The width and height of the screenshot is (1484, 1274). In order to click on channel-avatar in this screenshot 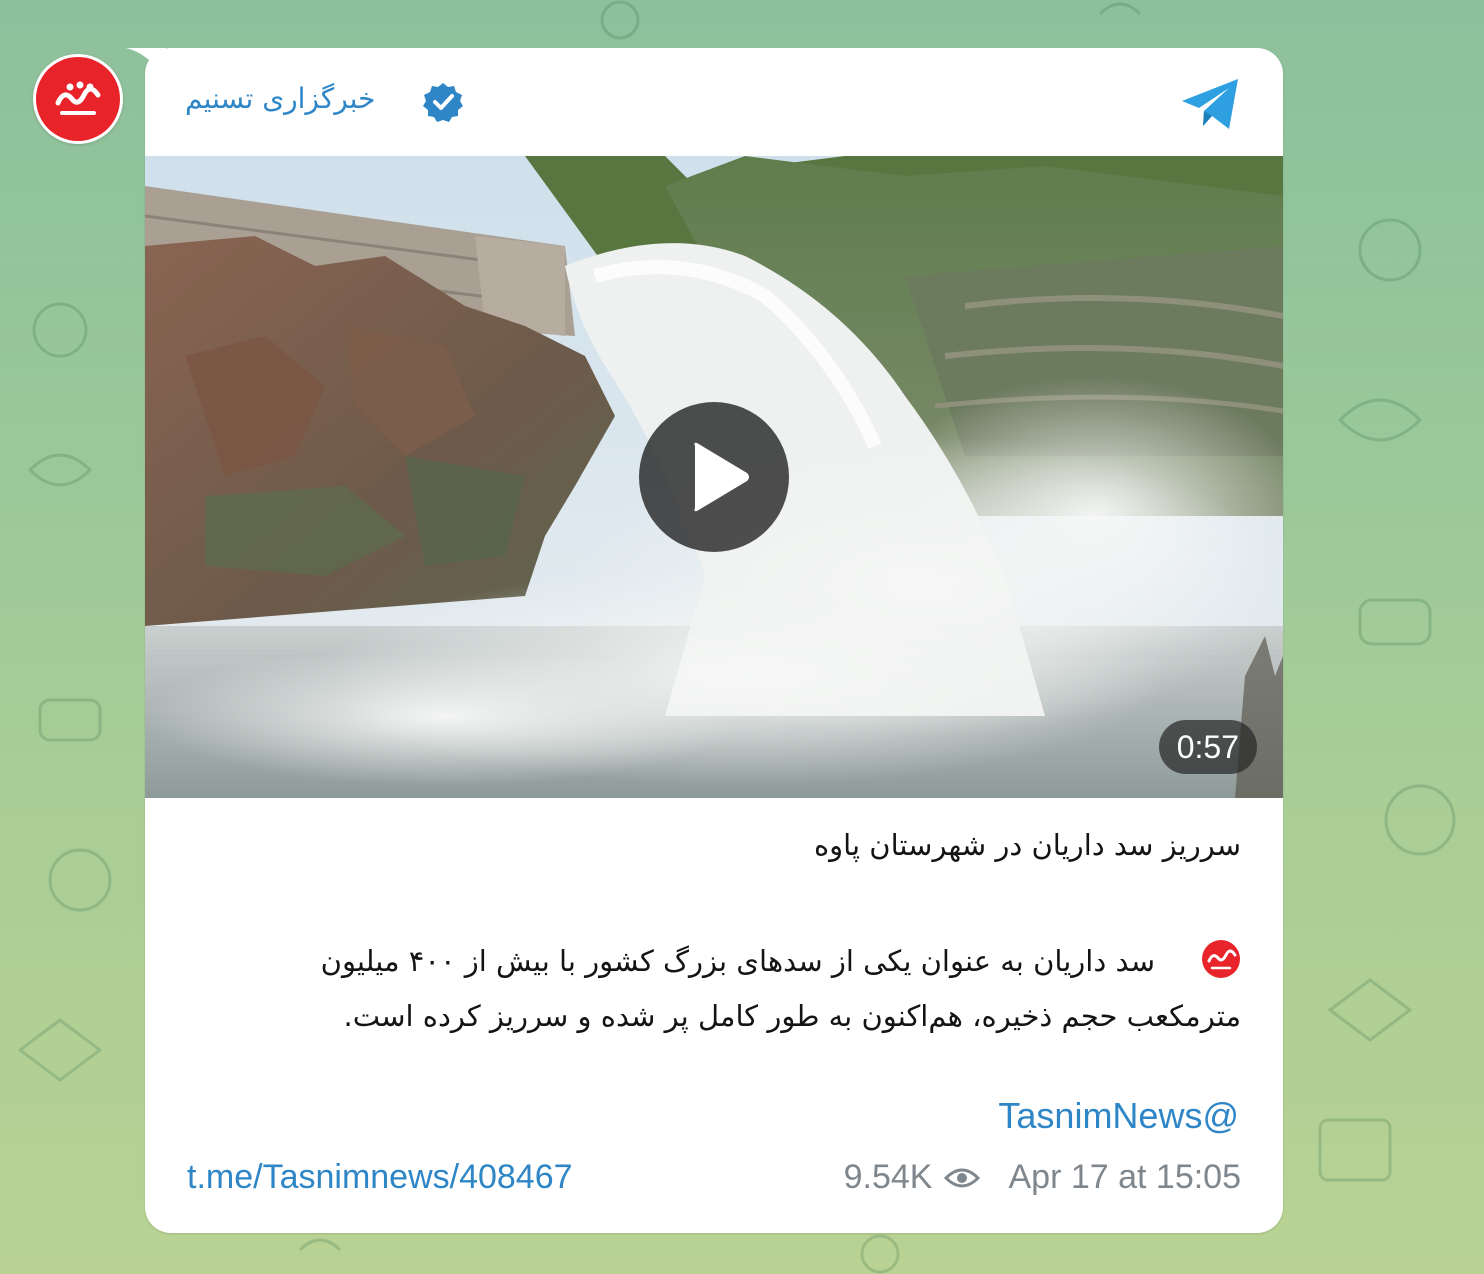, I will do `click(78, 99)`.